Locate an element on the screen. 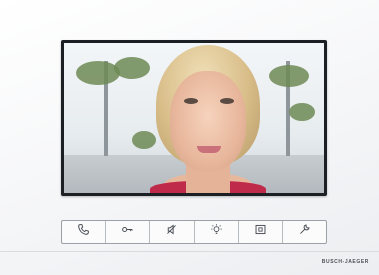 Image resolution: width=379 pixels, height=275 pixels. phone-icon is located at coordinates (83, 232).